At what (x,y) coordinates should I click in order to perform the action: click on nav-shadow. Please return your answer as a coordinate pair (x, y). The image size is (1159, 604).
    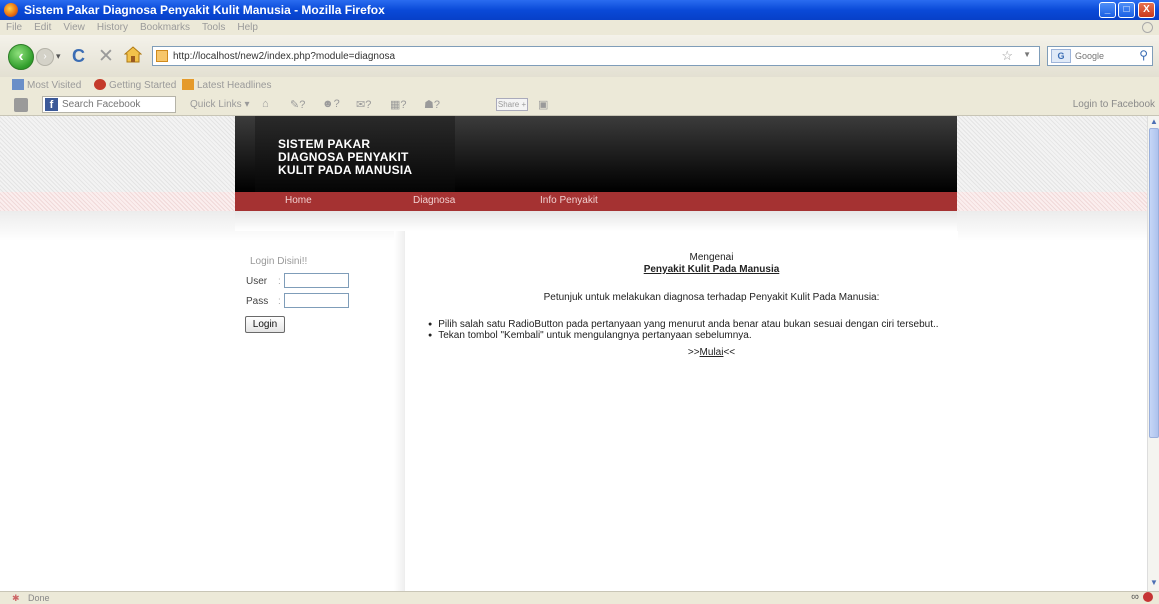
    Looking at the image, I should click on (596, 221).